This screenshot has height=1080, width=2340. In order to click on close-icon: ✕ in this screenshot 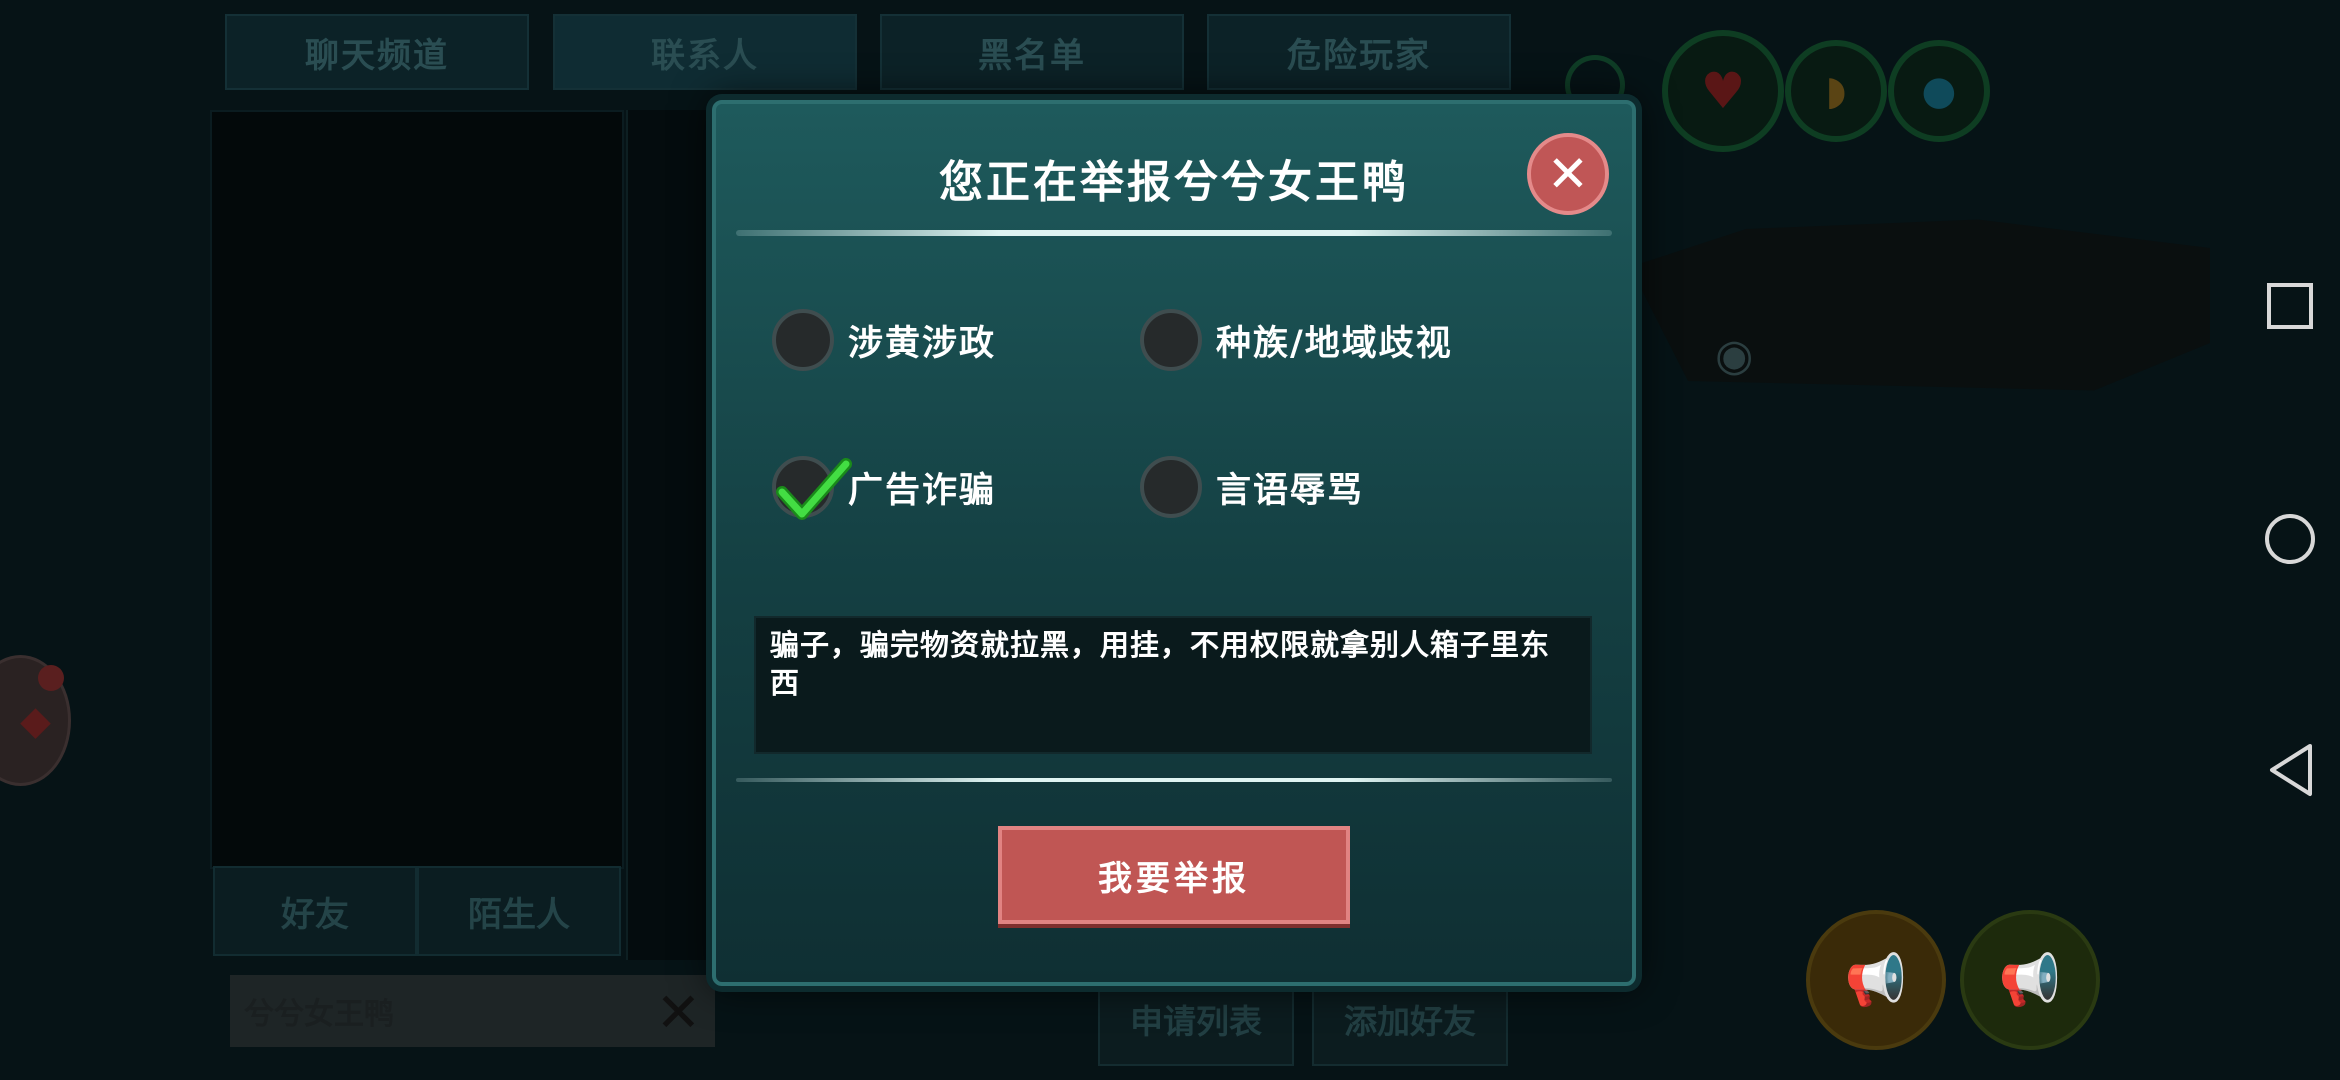, I will do `click(1568, 174)`.